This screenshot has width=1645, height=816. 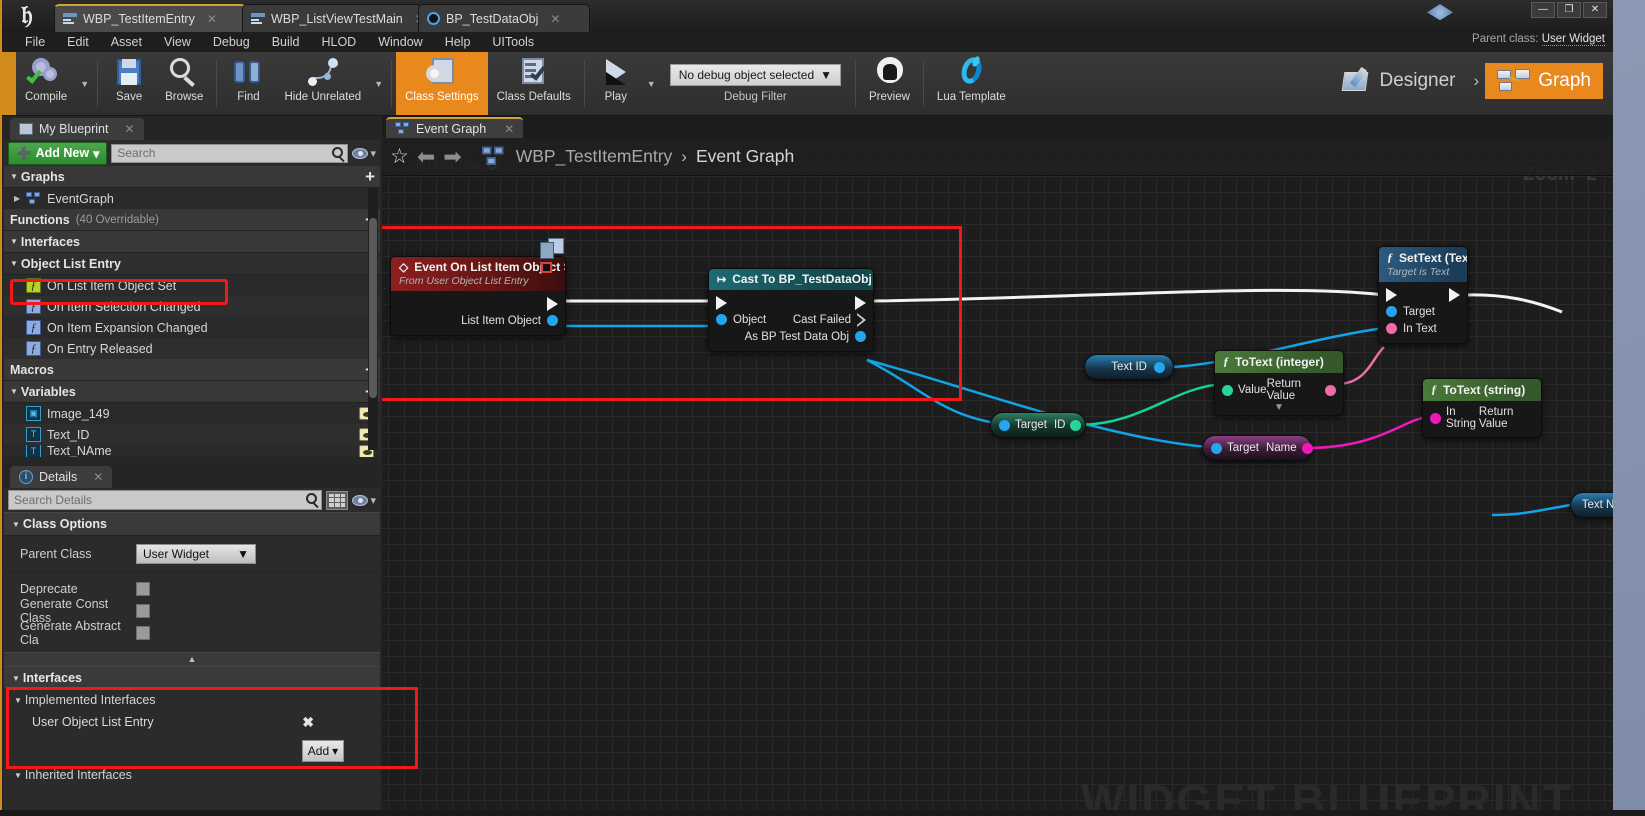 I want to click on my-blueprint-scrollbar, so click(x=373, y=319).